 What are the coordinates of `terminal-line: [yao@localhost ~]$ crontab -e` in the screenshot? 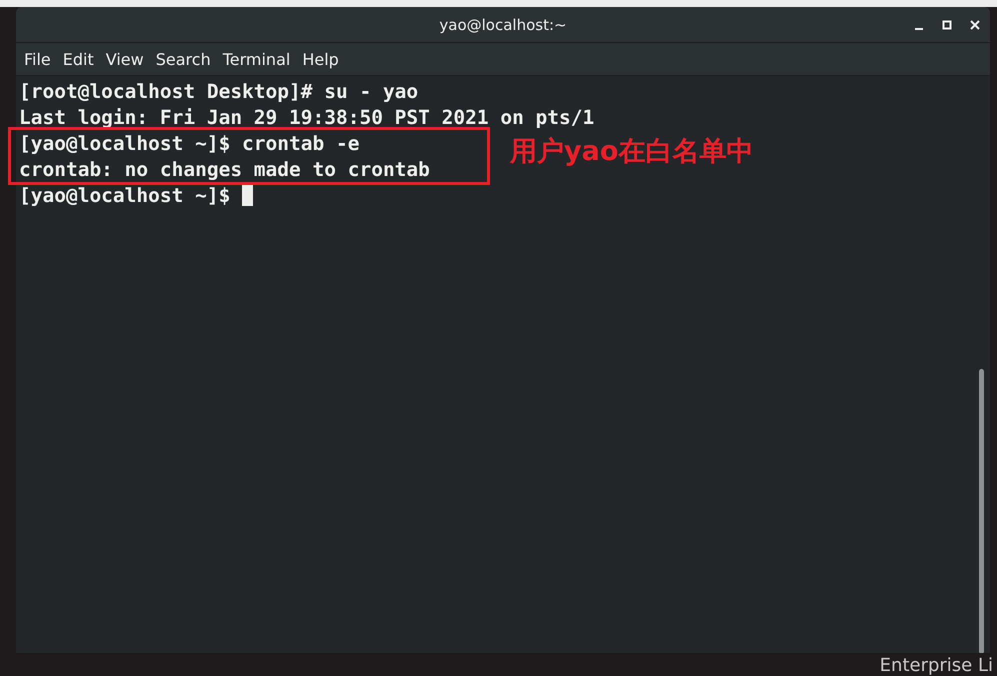 It's located at (189, 144).